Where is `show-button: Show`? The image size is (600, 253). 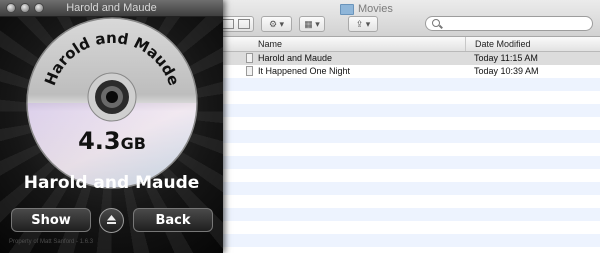 show-button: Show is located at coordinates (51, 220).